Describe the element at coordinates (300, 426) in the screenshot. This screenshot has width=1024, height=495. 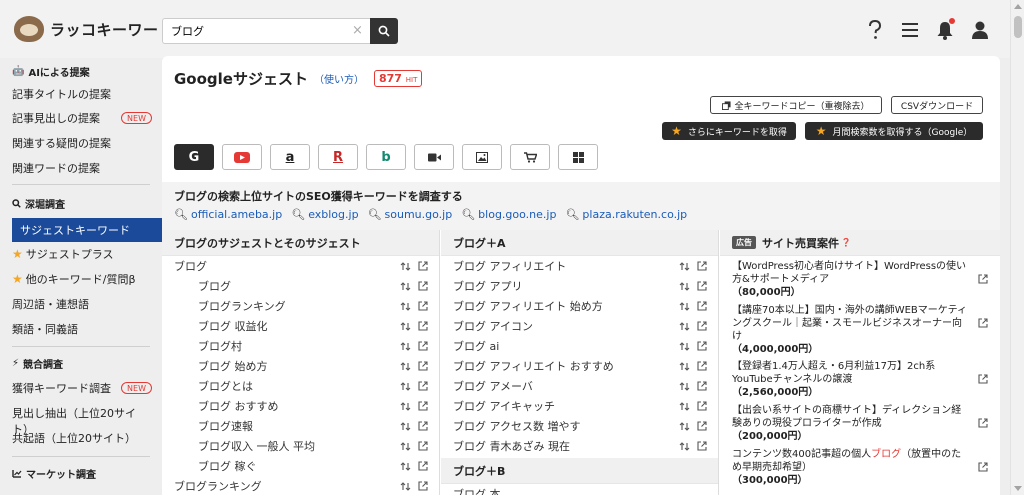
I see `suggest-row: ブログ速報` at that location.